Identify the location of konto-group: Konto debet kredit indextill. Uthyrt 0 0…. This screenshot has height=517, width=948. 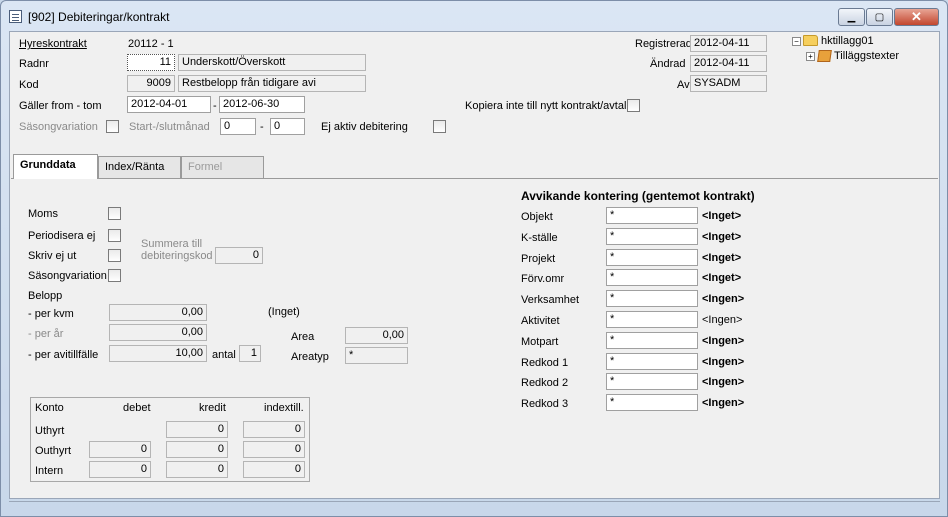
(170, 439).